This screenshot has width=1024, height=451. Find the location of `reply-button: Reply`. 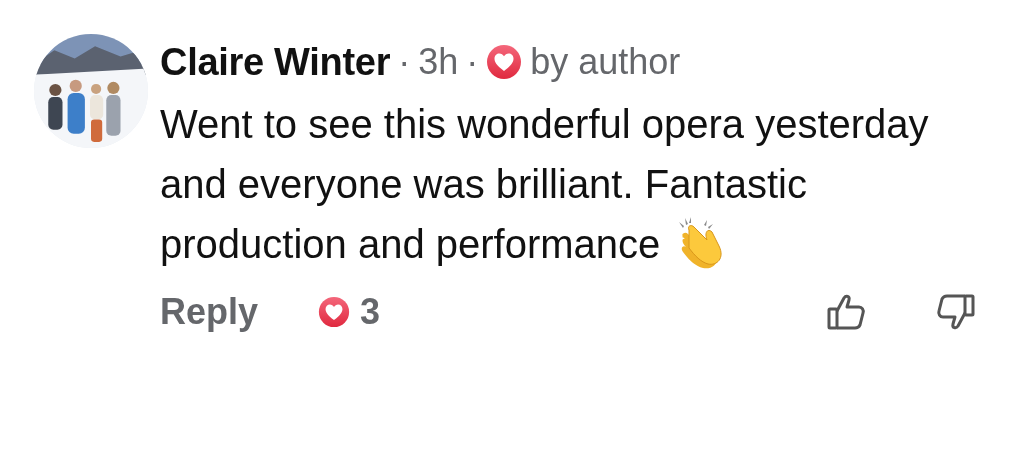

reply-button: Reply is located at coordinates (209, 312).